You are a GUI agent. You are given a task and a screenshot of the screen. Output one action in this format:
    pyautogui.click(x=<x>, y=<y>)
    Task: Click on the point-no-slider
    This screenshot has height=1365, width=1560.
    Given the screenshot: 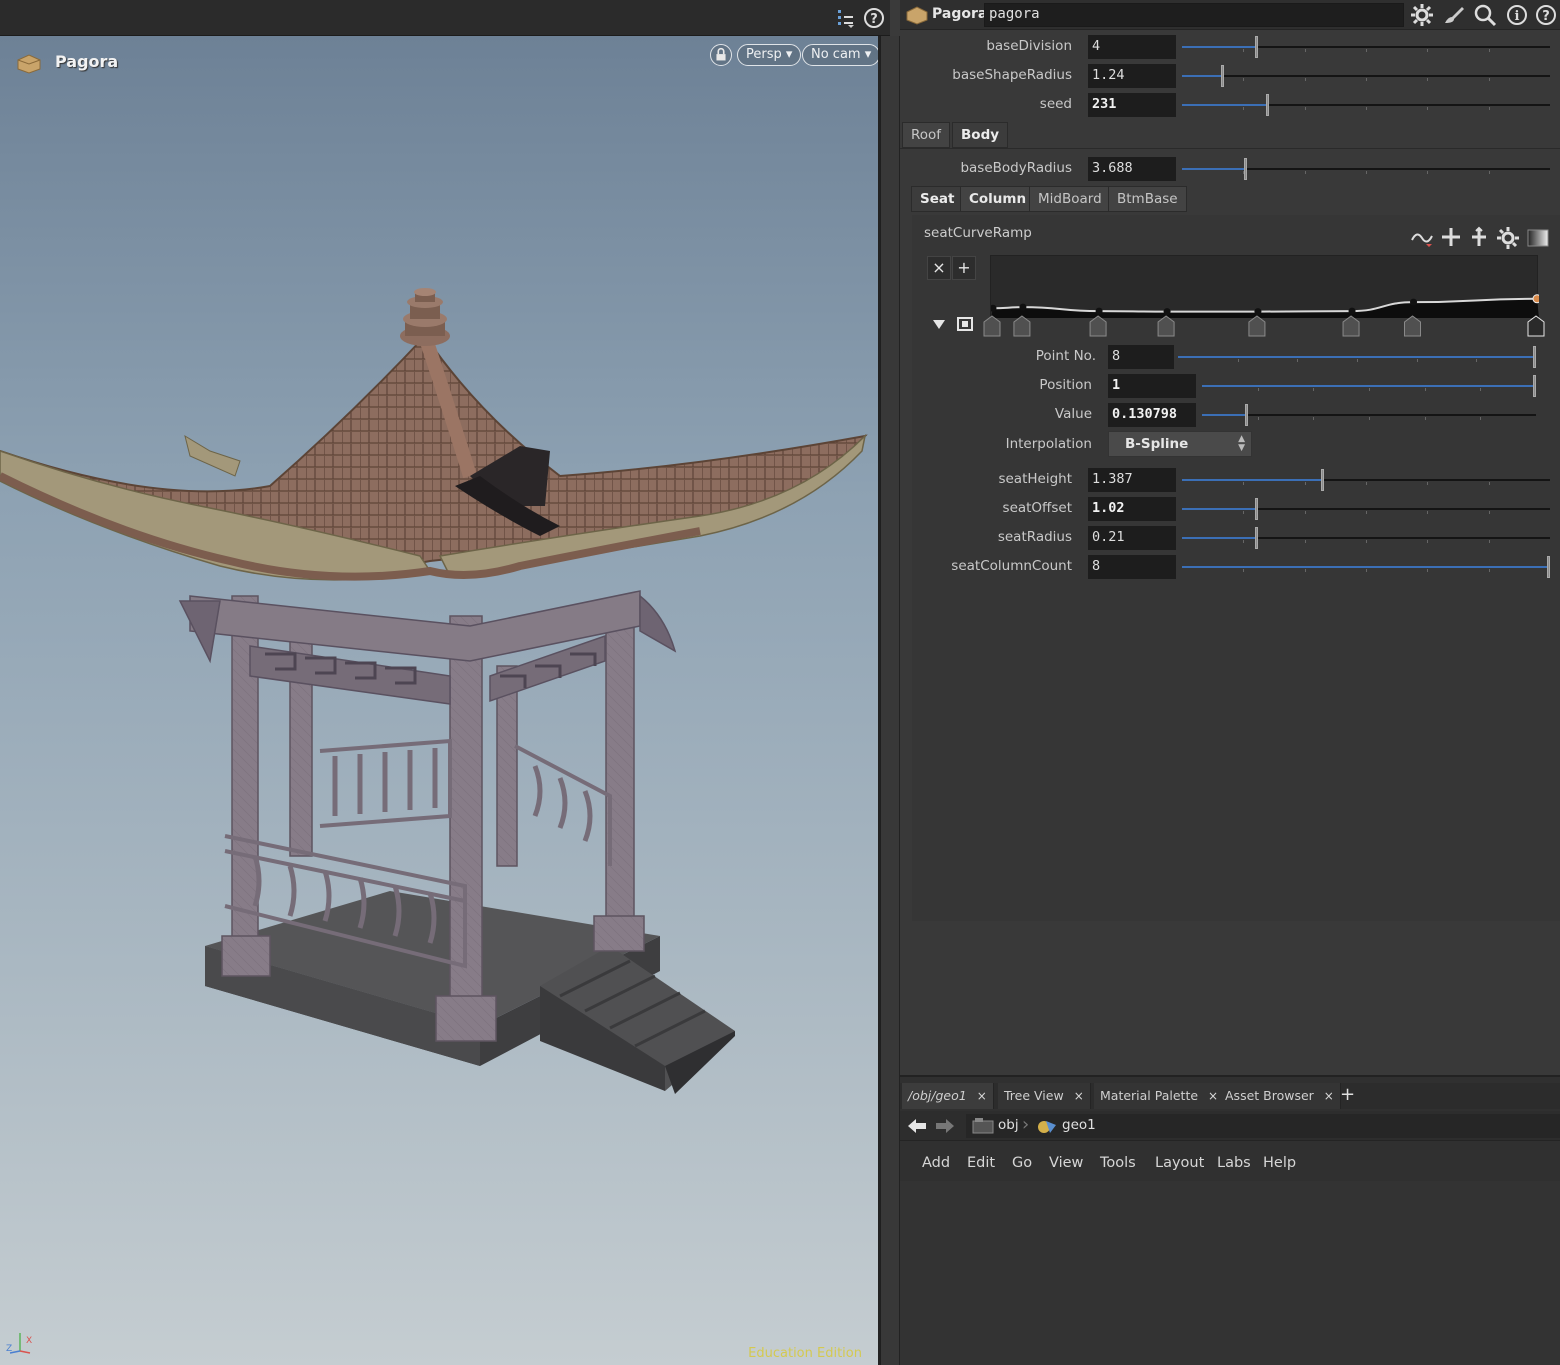 What is the action you would take?
    pyautogui.click(x=1357, y=357)
    